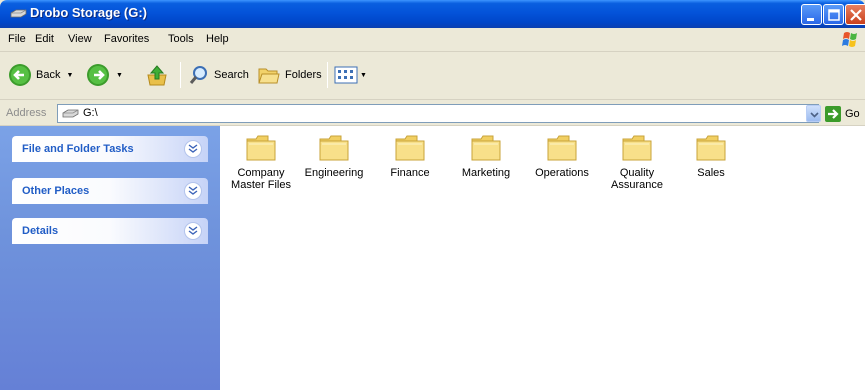 This screenshot has height=390, width=865. I want to click on folder-label: Finance, so click(410, 173).